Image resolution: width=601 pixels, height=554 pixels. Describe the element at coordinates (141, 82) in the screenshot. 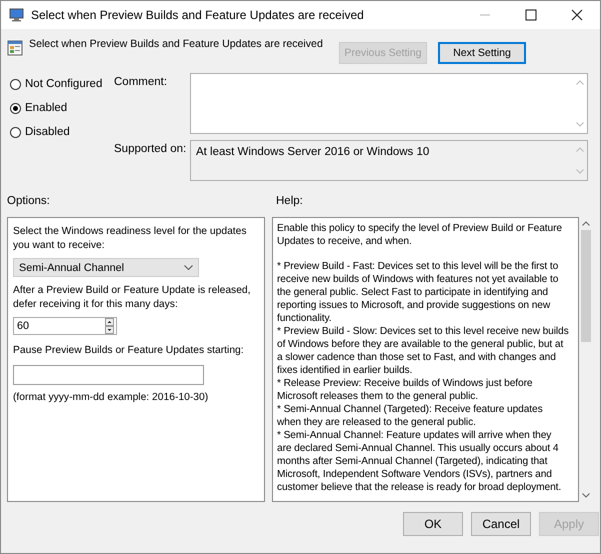

I see `comment-label: Comment:` at that location.